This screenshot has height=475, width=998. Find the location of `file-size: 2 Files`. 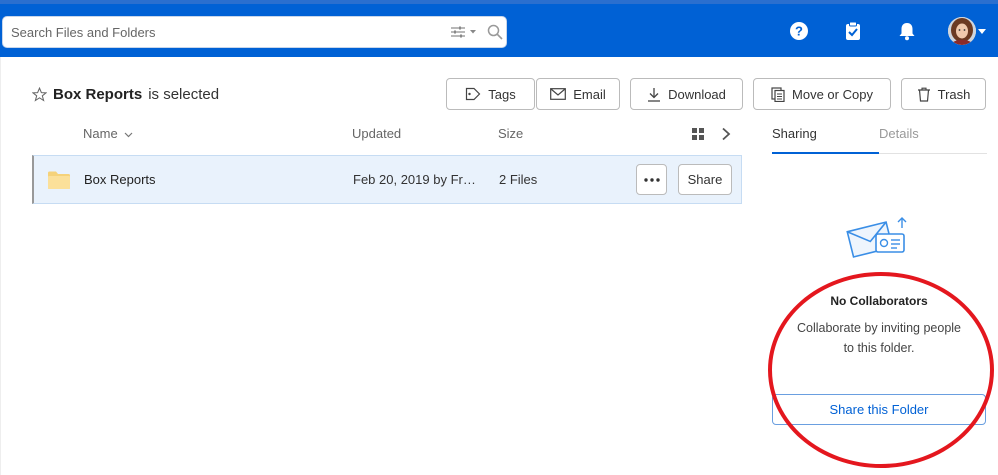

file-size: 2 Files is located at coordinates (518, 179).